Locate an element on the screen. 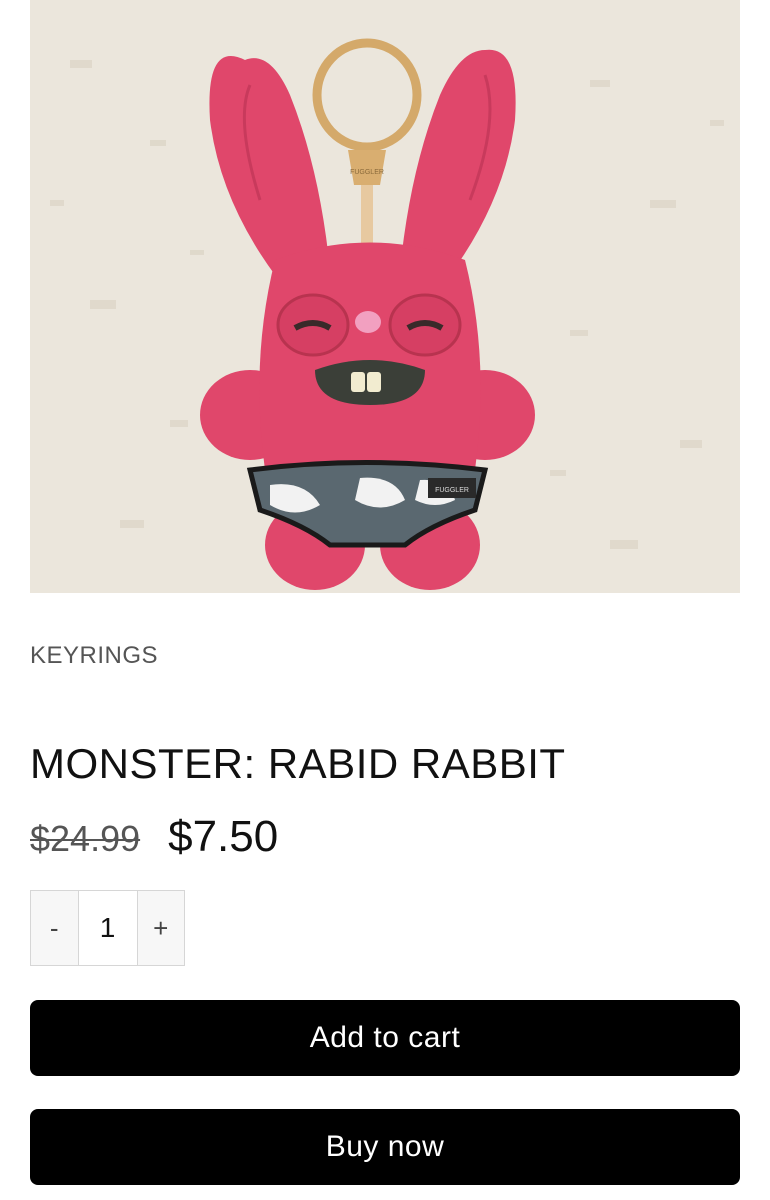 The image size is (770, 1200). clip-brand-text: FUGGLER is located at coordinates (367, 172).